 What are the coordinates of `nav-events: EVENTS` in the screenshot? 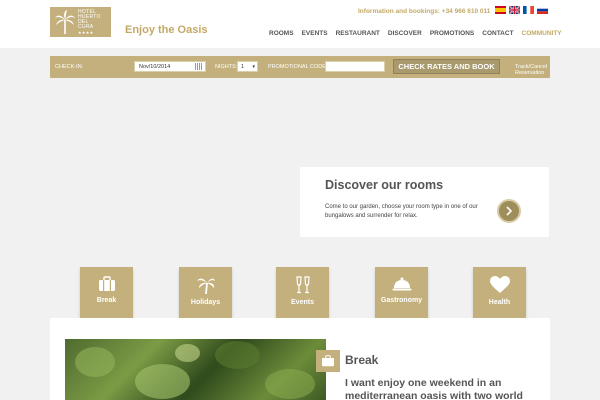 It's located at (315, 33).